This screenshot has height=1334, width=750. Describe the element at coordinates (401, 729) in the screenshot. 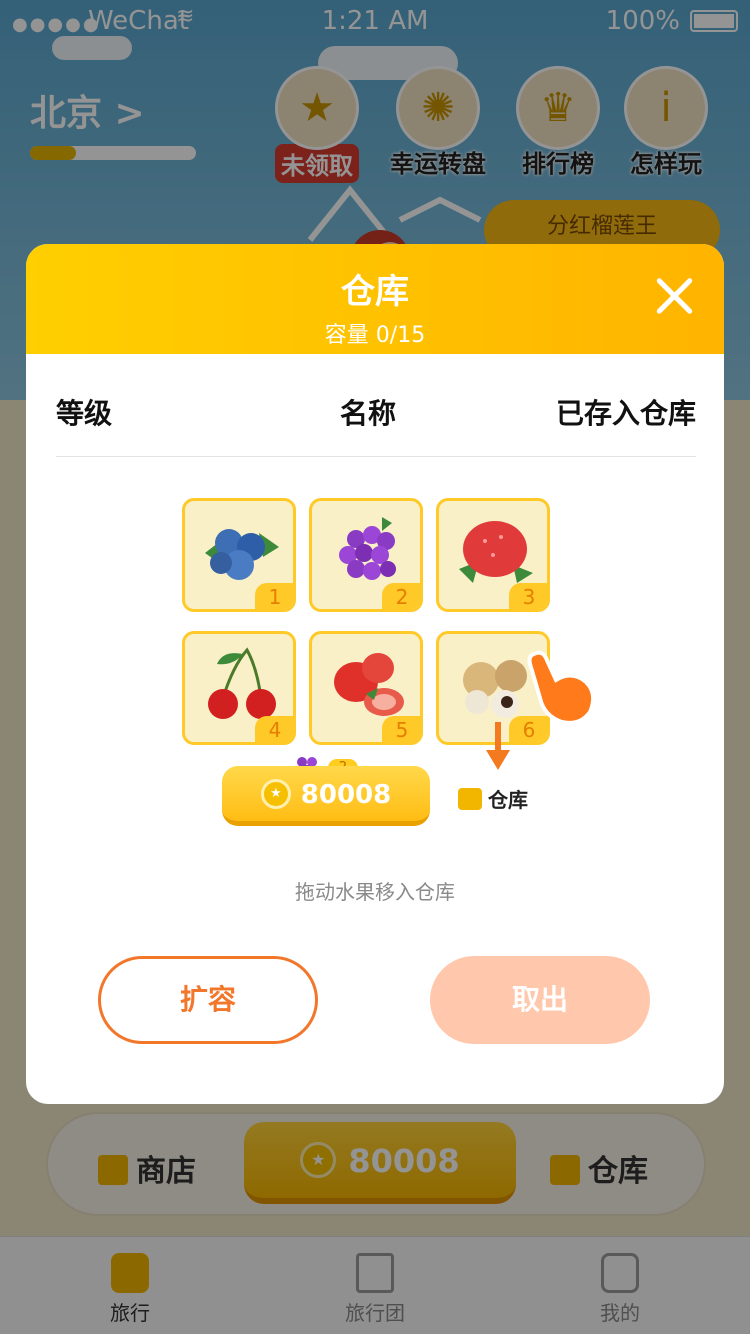

I see `fruit-level-badge: 5` at that location.